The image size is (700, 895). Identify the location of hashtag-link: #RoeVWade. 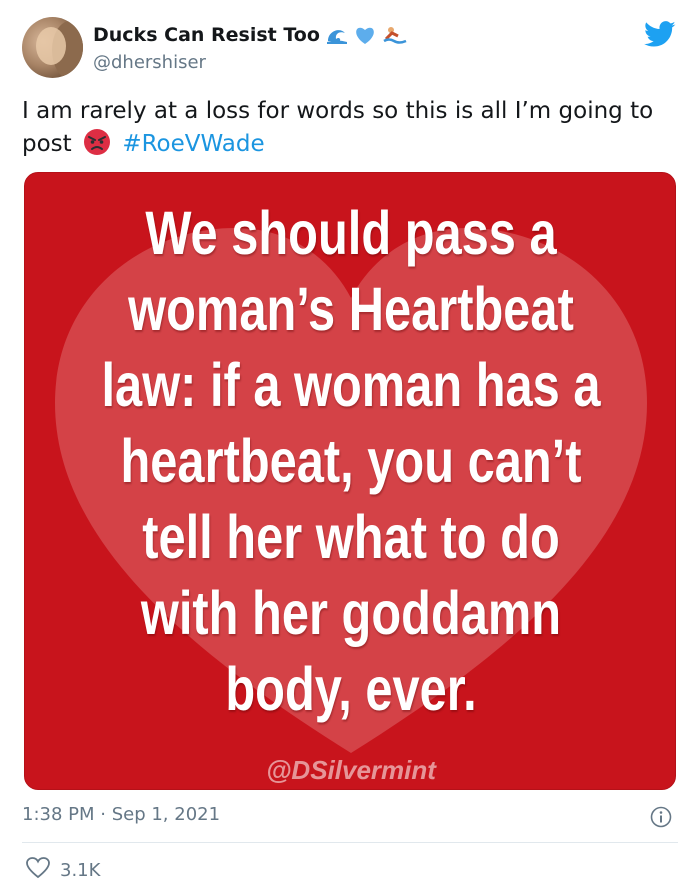
(193, 144).